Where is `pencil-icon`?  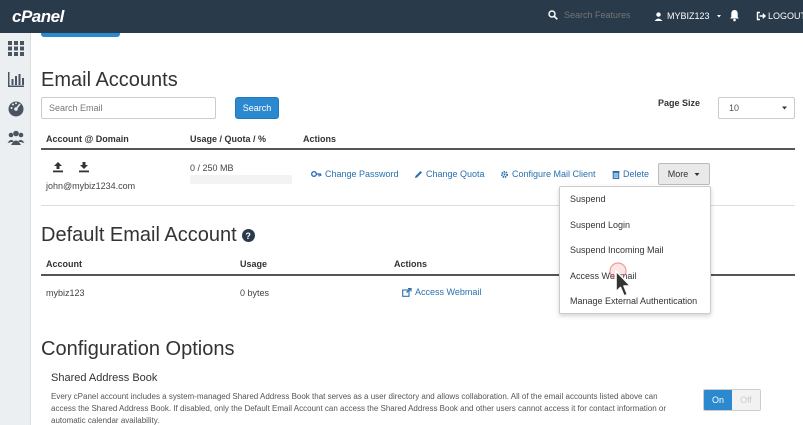
pencil-icon is located at coordinates (418, 174).